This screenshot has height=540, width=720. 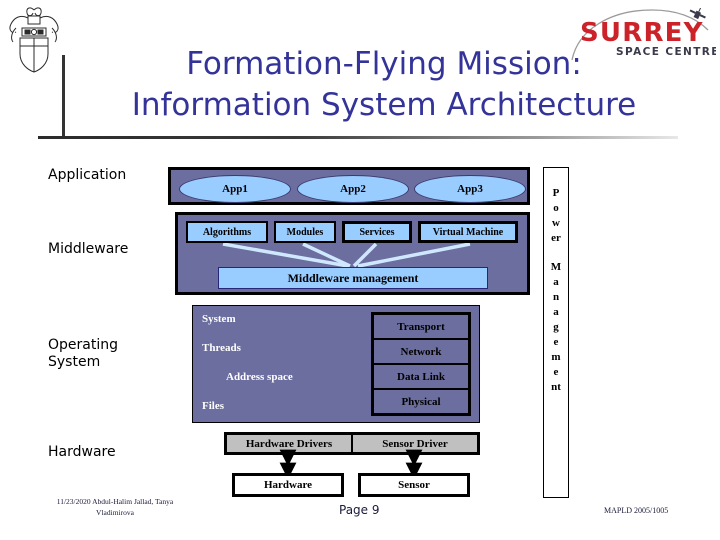 I want to click on page-title-line1: Formation-Flying Mission:, so click(x=384, y=64).